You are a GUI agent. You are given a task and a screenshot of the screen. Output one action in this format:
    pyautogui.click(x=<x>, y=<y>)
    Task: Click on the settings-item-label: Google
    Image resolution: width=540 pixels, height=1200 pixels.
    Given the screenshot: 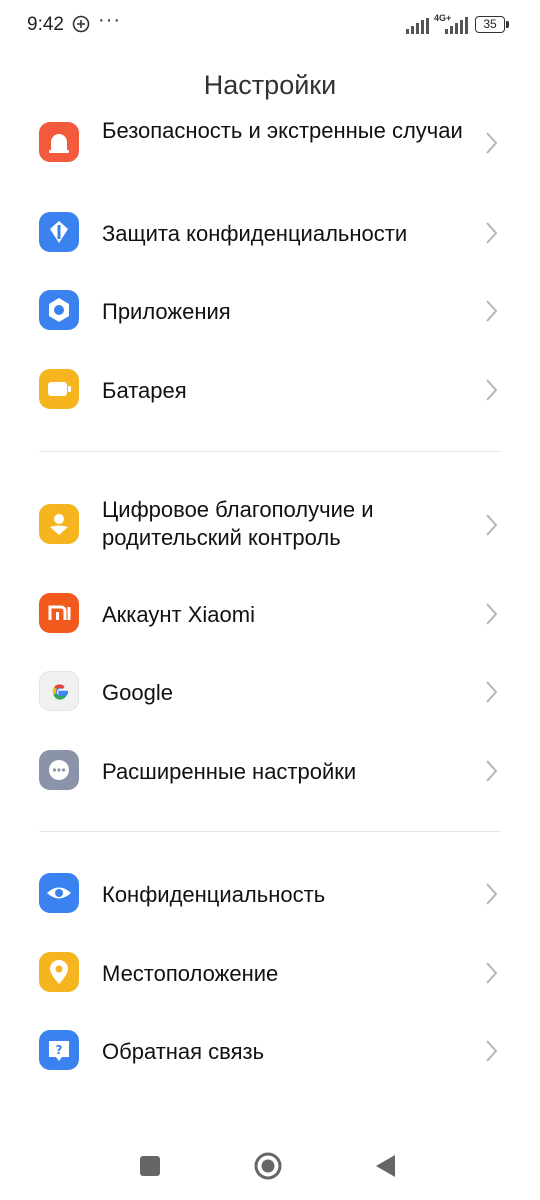 What is the action you would take?
    pyautogui.click(x=137, y=692)
    